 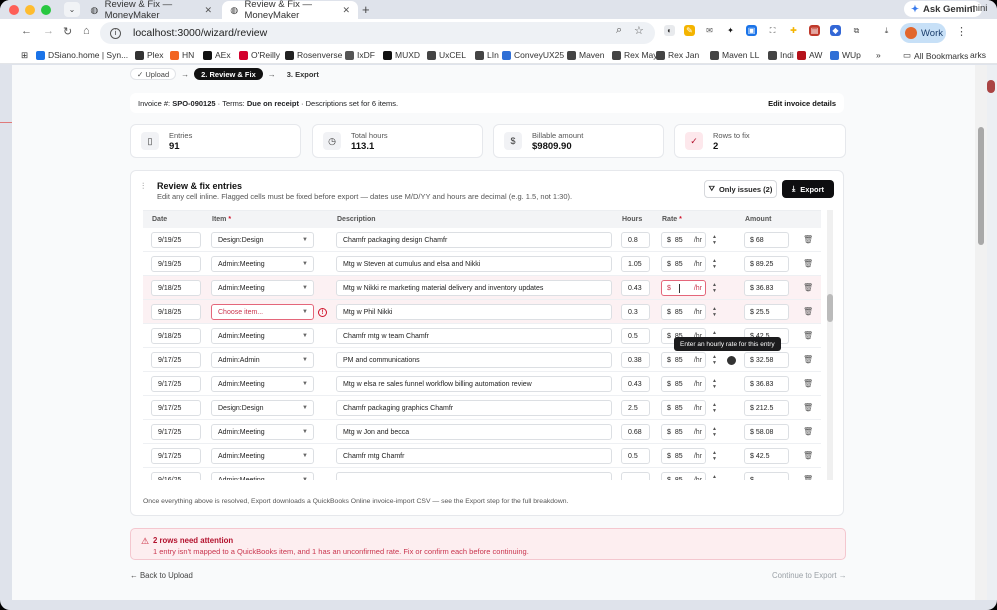 What do you see at coordinates (86, 31) in the screenshot?
I see `home-icon: ⌂` at bounding box center [86, 31].